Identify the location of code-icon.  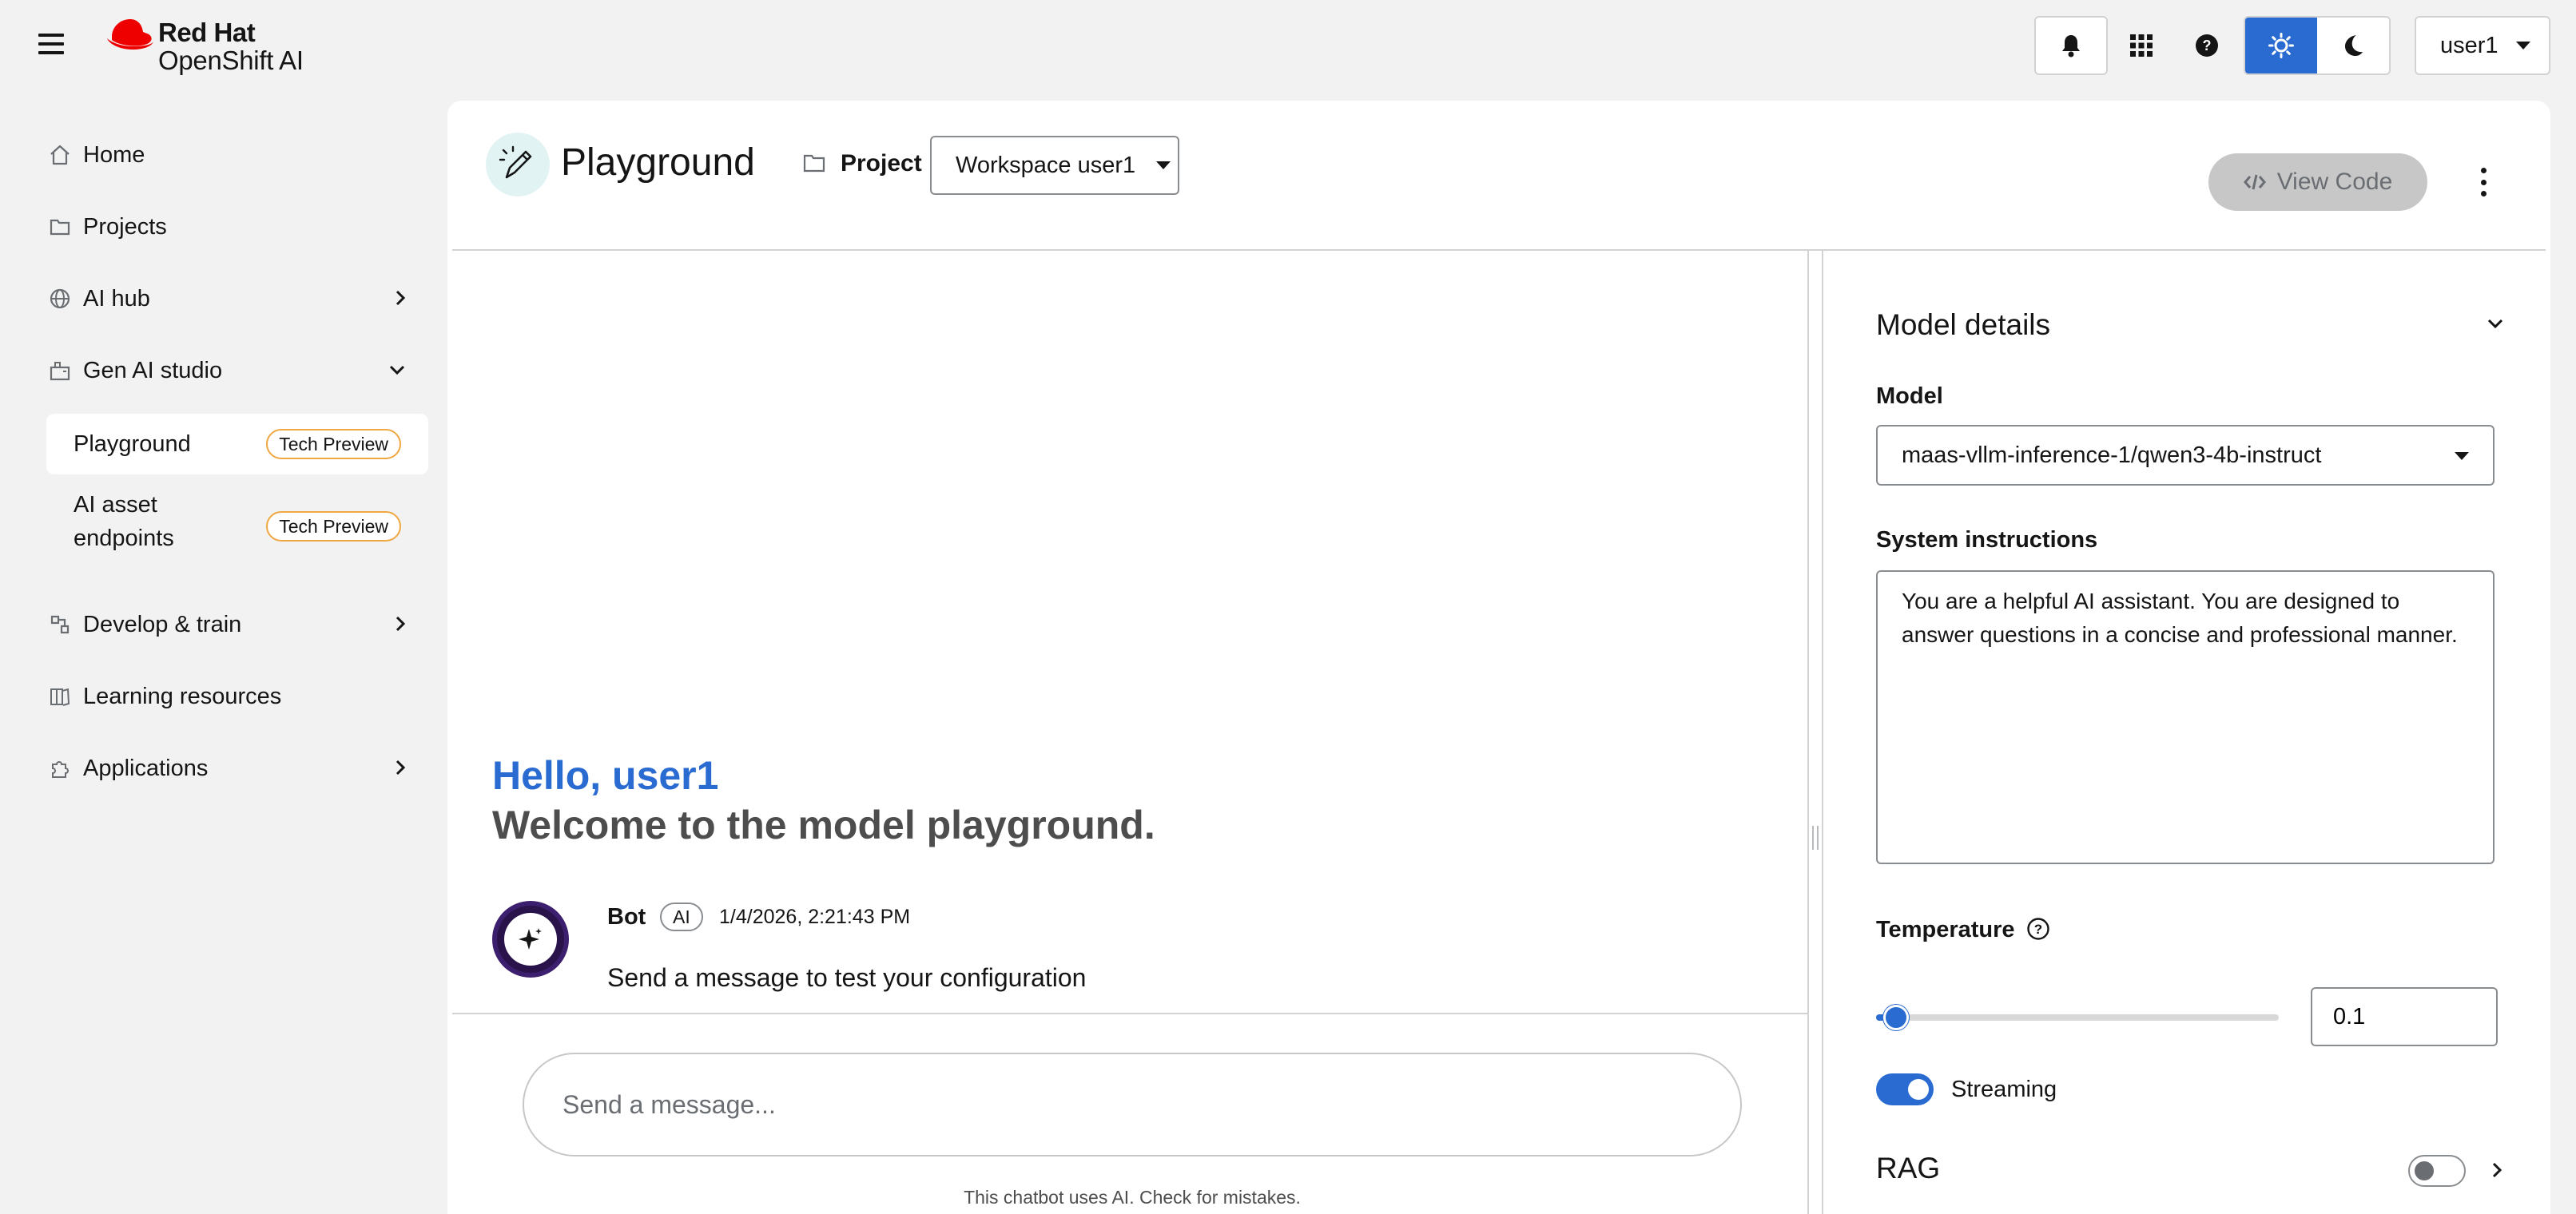
(2254, 182).